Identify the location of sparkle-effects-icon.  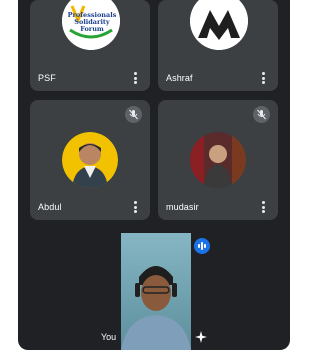
(201, 336).